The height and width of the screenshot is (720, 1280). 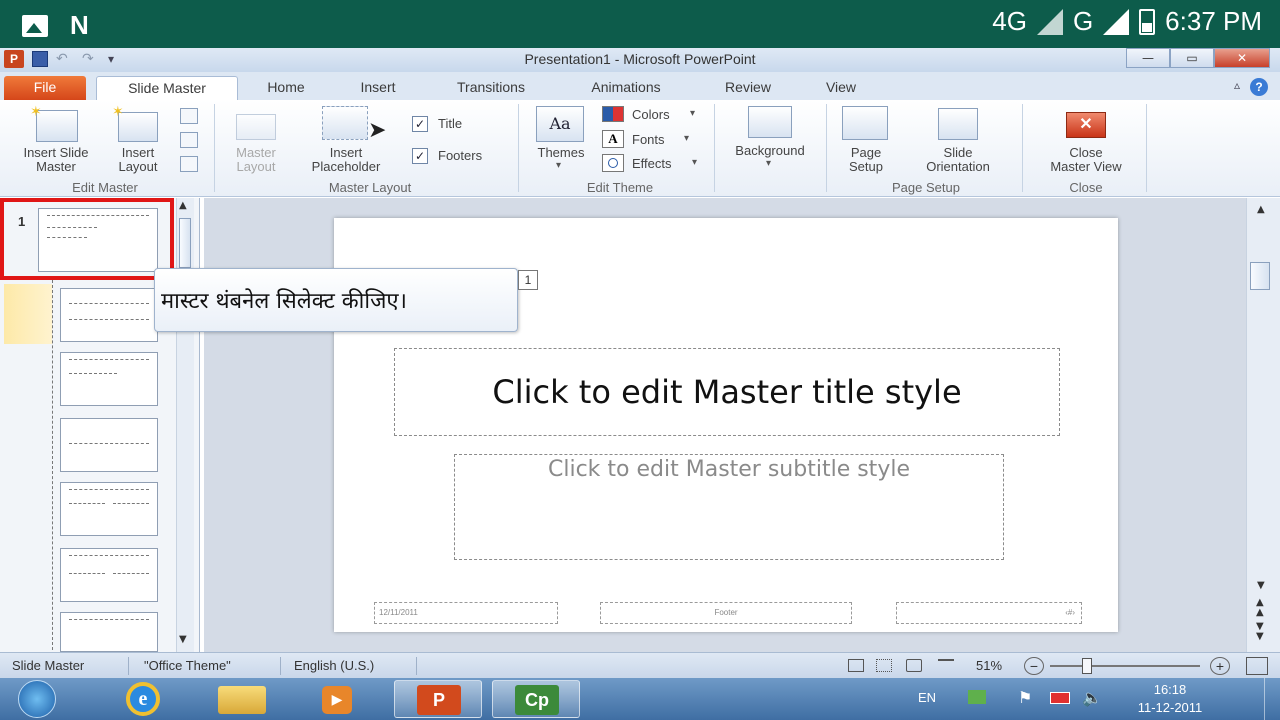 What do you see at coordinates (1192, 58) in the screenshot?
I see `maximize-button: ▭` at bounding box center [1192, 58].